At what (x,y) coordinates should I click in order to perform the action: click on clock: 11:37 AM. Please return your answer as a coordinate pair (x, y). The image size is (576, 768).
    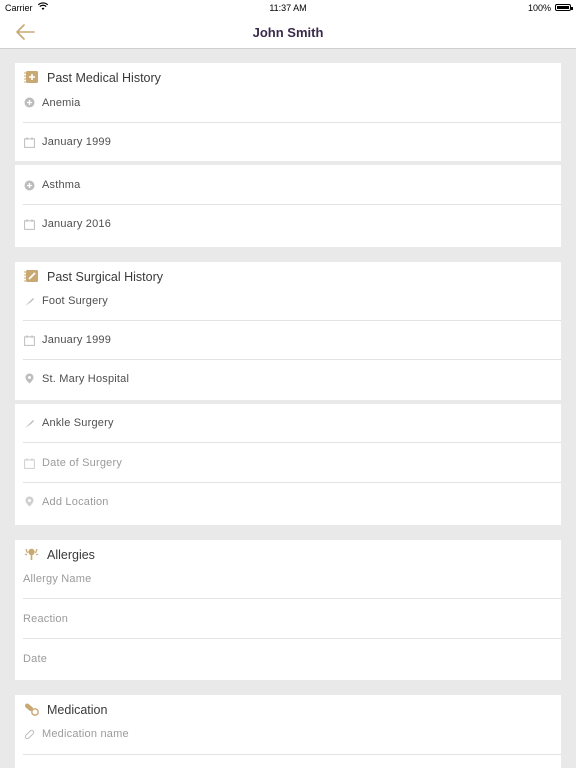
    Looking at the image, I should click on (288, 8).